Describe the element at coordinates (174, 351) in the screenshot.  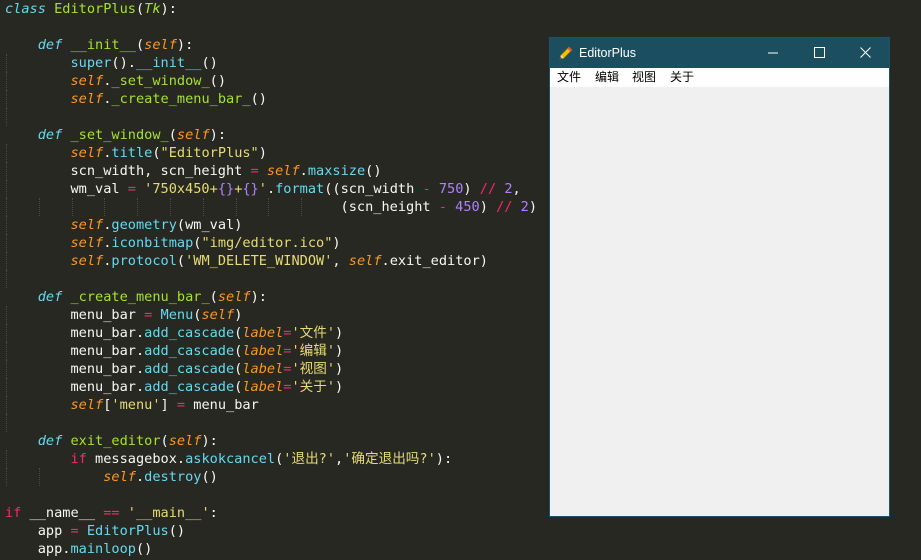
I see `code-line: menu_bar.add_cascade(label='编辑')` at that location.